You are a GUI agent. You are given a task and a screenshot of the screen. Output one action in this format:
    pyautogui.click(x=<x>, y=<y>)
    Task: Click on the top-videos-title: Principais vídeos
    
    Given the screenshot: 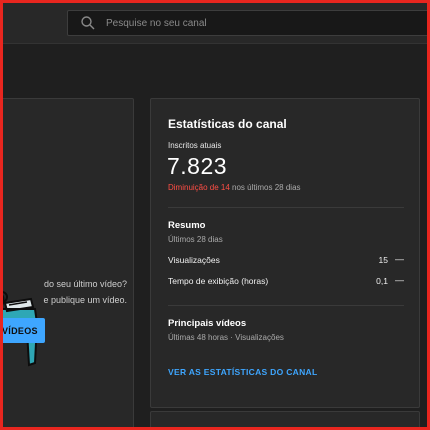 What is the action you would take?
    pyautogui.click(x=207, y=323)
    